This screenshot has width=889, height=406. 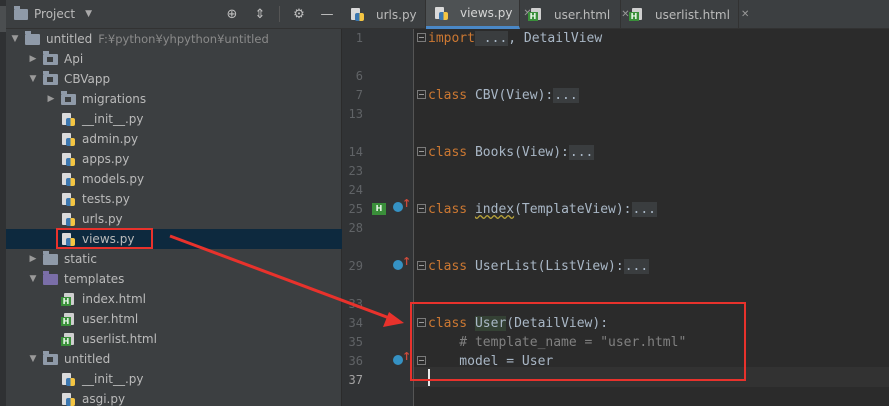 What do you see at coordinates (50, 278) in the screenshot?
I see `templates-folder-icon` at bounding box center [50, 278].